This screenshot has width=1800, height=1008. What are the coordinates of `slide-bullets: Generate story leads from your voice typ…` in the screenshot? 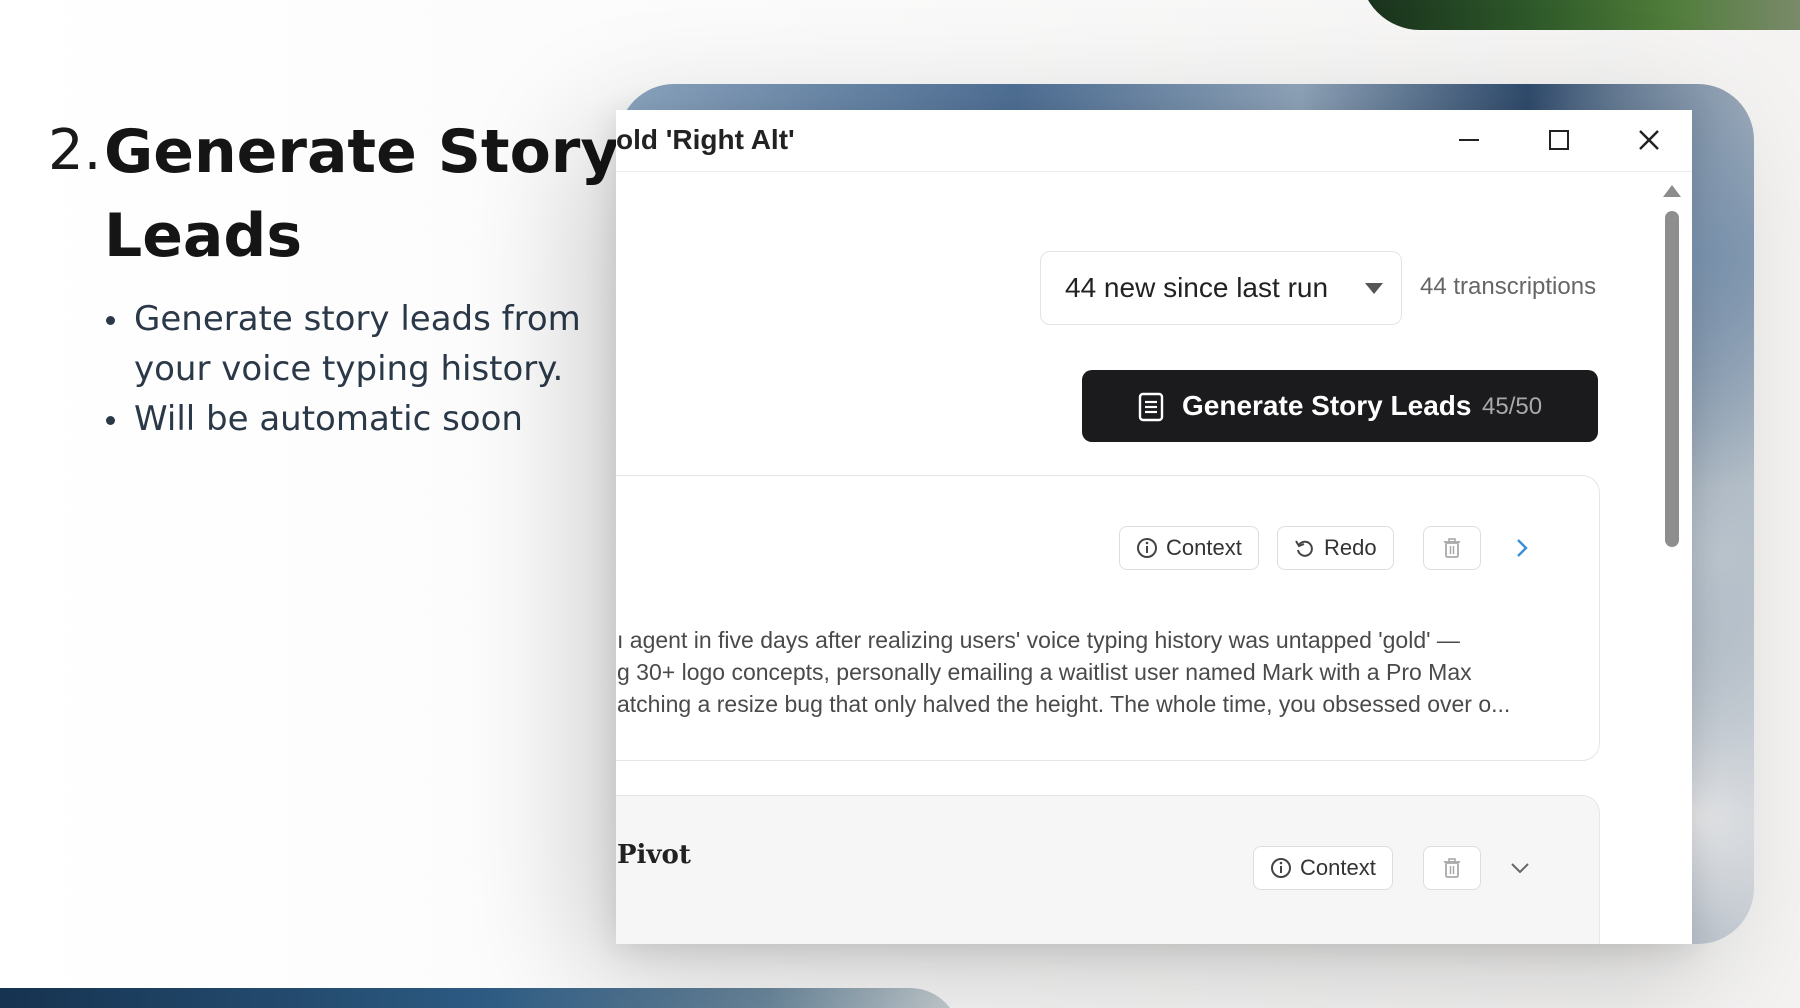 It's located at (364, 369).